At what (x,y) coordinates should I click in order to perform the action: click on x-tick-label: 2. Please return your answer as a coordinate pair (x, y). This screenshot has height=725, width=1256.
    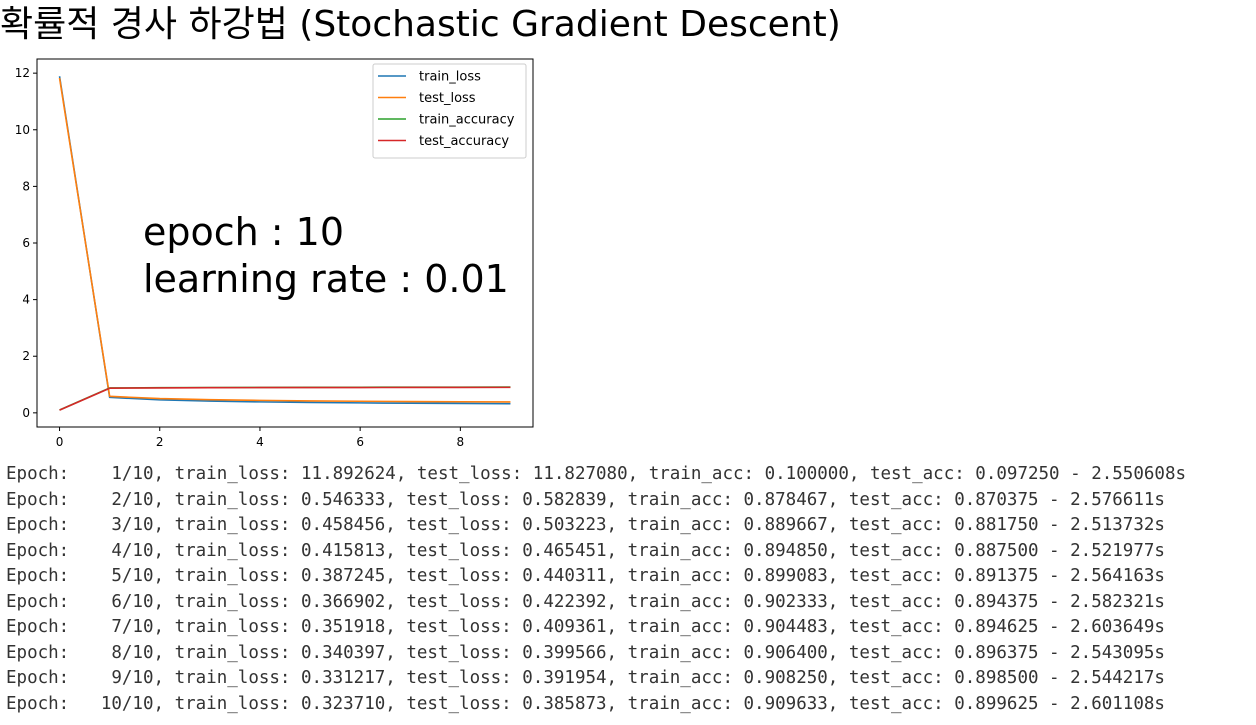
    Looking at the image, I should click on (160, 442).